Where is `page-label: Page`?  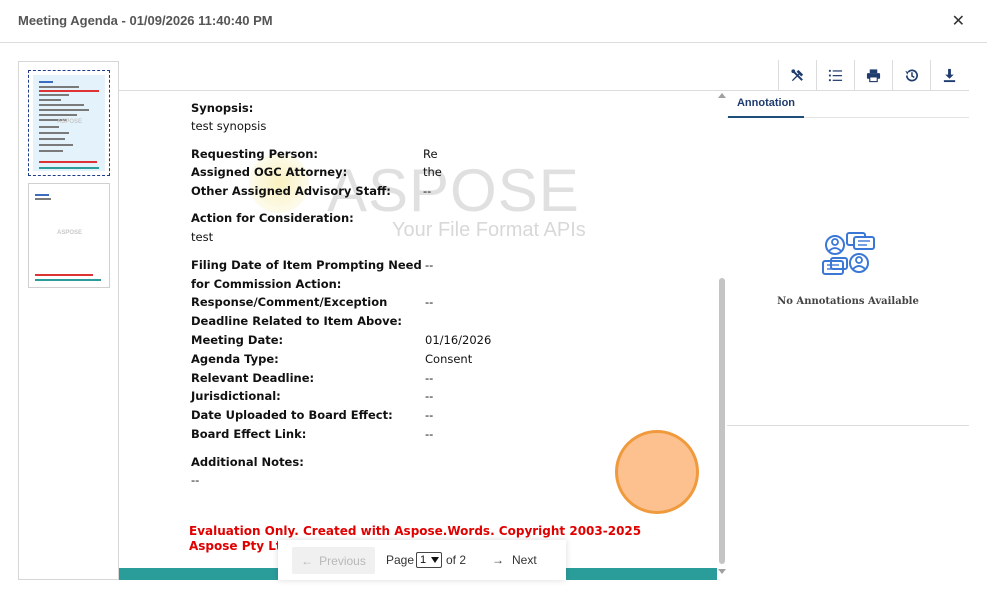 page-label: Page is located at coordinates (400, 560).